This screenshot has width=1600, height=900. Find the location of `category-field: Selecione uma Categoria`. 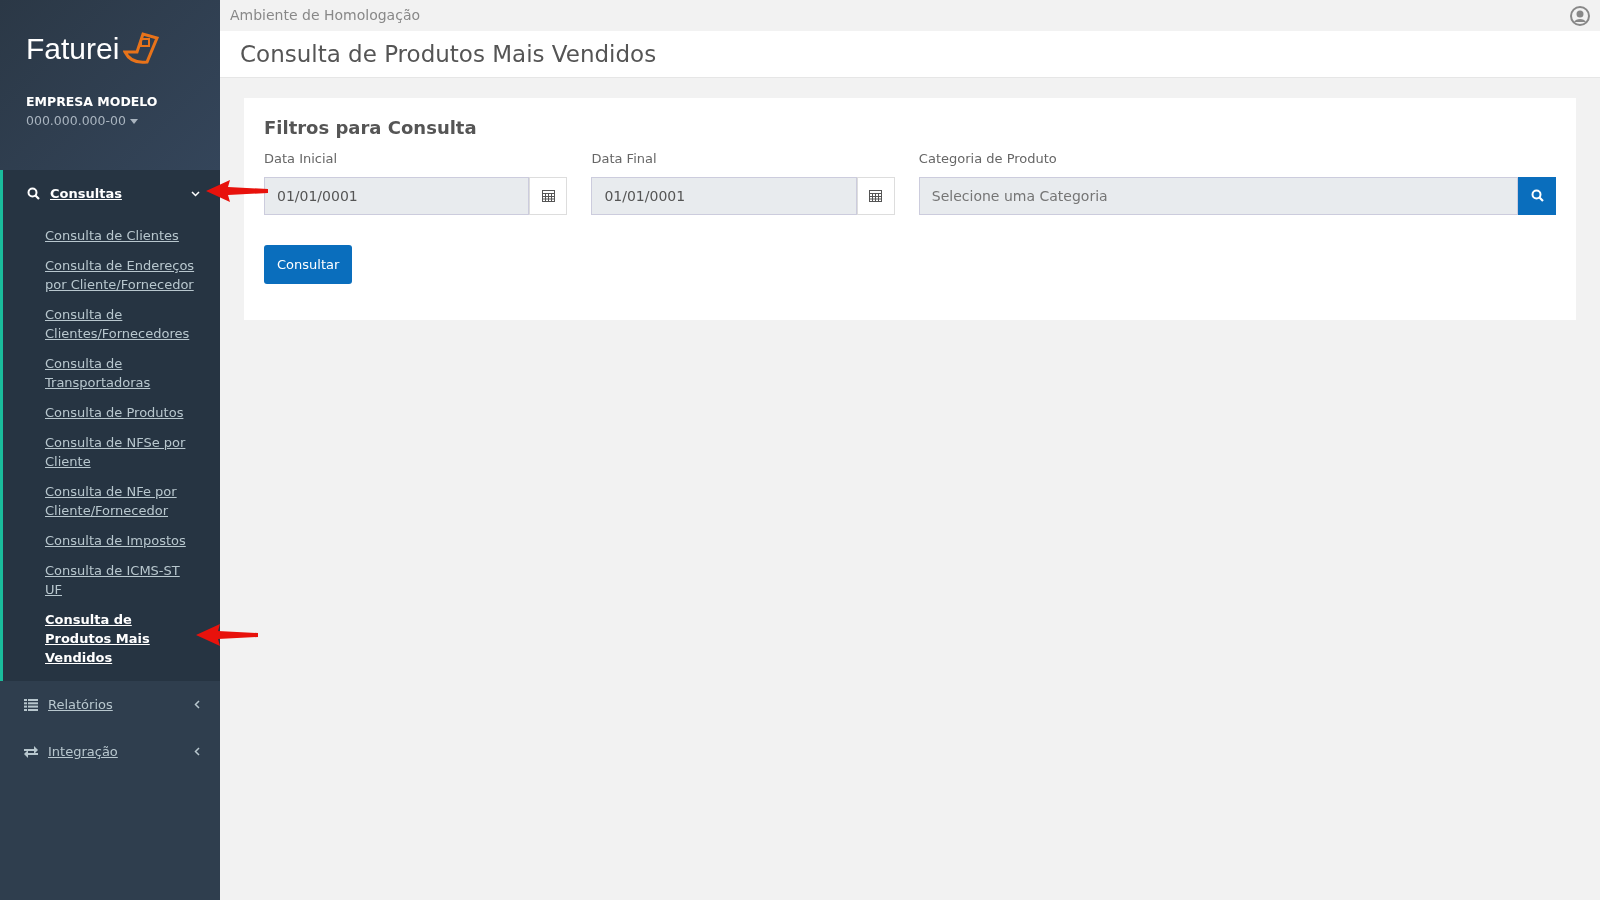

category-field: Selecione uma Categoria is located at coordinates (1218, 195).